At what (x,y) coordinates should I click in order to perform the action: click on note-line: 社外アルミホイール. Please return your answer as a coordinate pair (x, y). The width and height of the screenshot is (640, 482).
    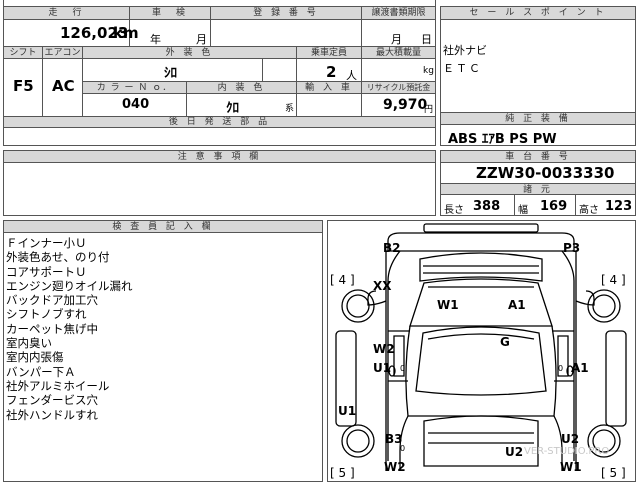
    Looking at the image, I should click on (58, 385).